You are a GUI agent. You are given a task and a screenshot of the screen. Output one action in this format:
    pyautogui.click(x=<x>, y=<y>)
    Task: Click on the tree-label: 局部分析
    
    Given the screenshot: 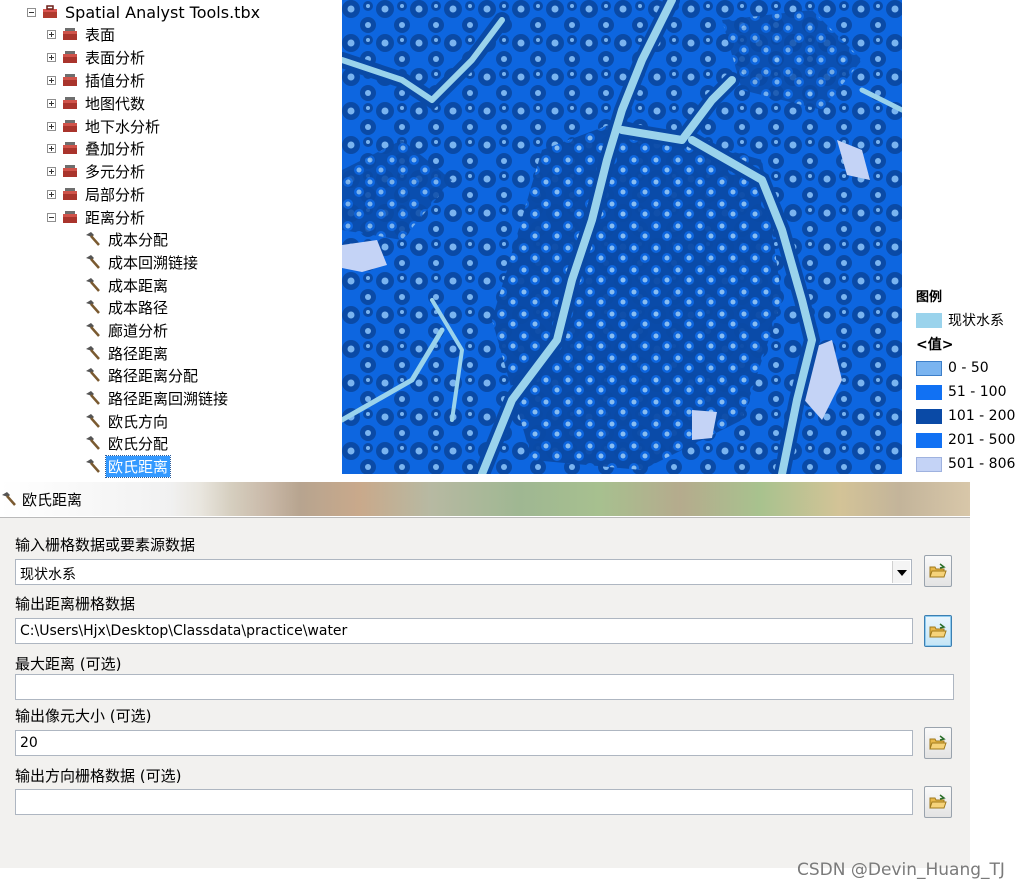 What is the action you would take?
    pyautogui.click(x=115, y=194)
    